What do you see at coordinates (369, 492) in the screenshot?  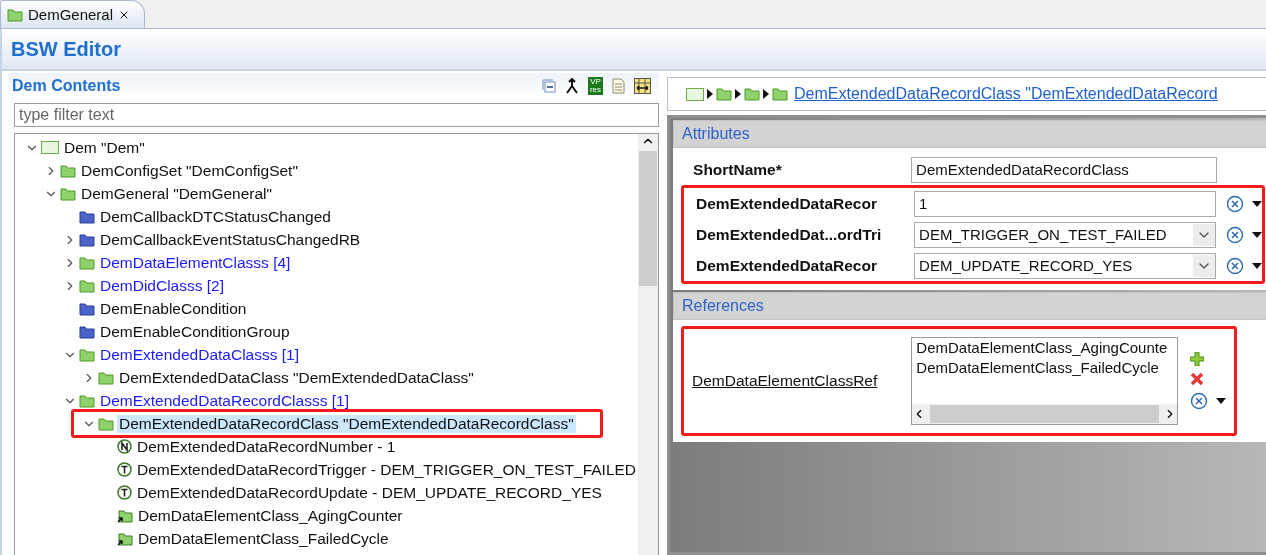 I see `tree-item: DemExtendedDataRecordUpdate - DEM_UPDATE_RECORD_YES` at bounding box center [369, 492].